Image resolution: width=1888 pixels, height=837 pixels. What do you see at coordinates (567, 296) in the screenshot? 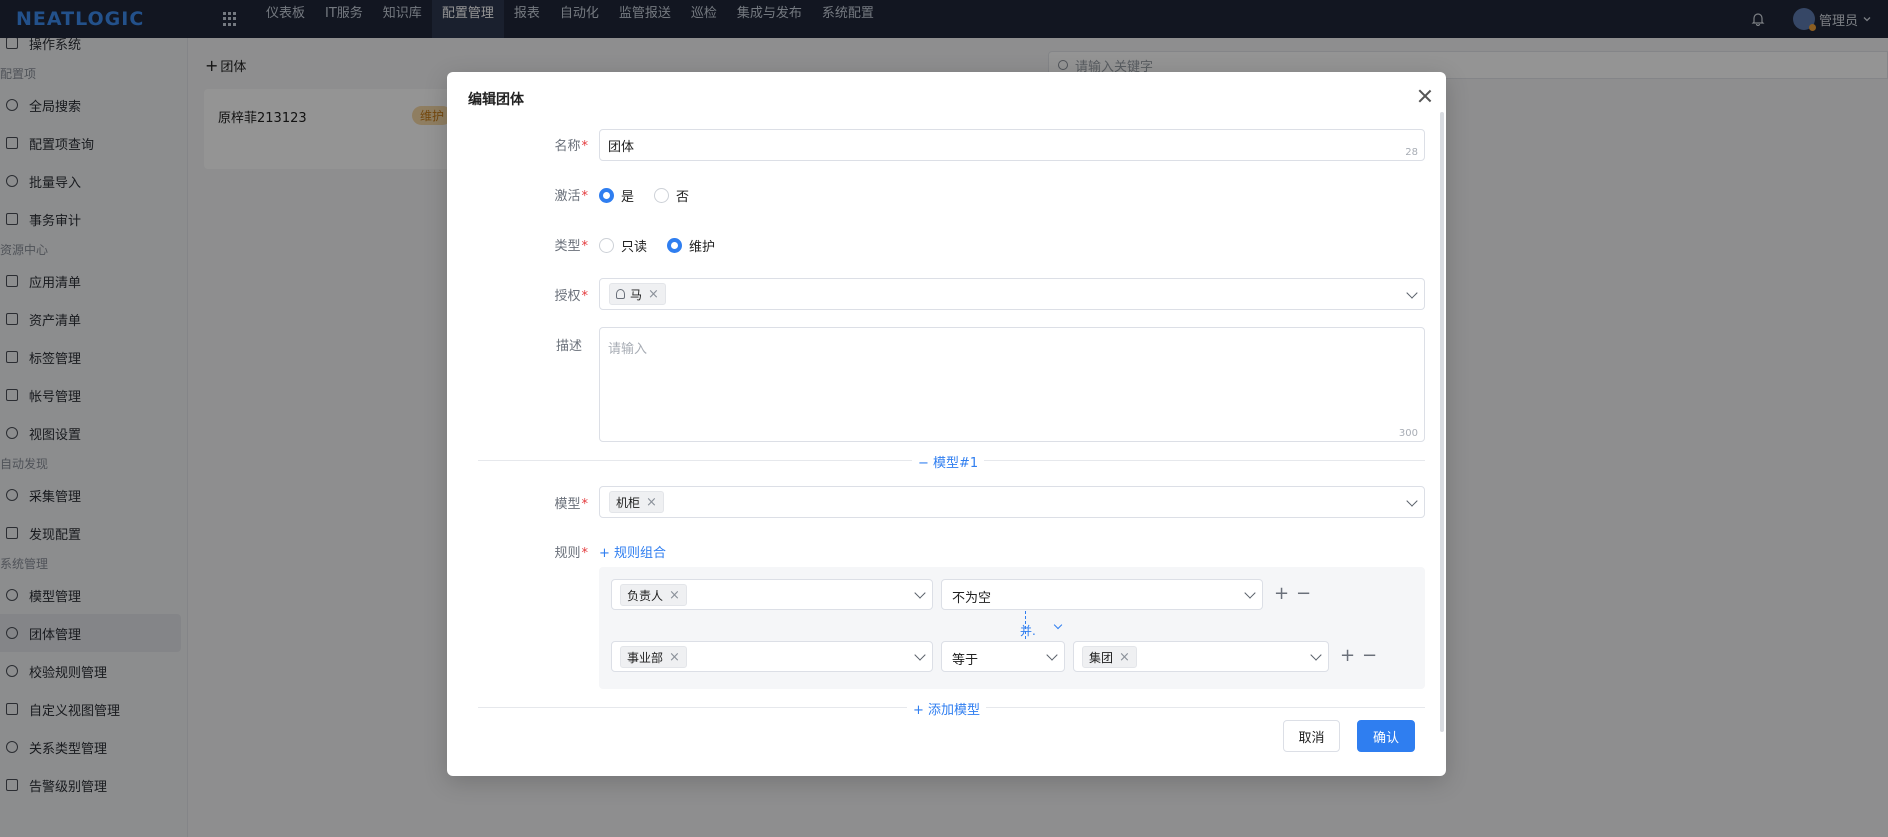
I see `auth-label-text: 授权` at bounding box center [567, 296].